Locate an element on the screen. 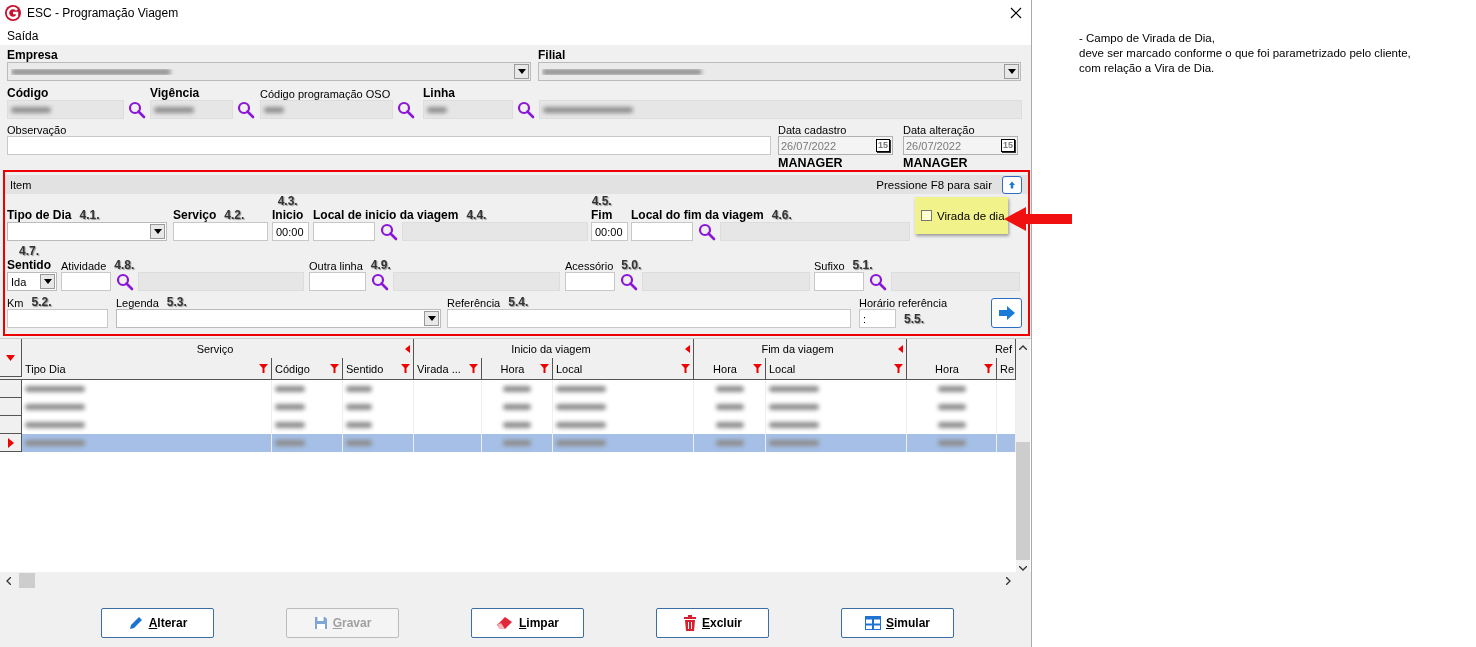  horizontal-scrollbar is located at coordinates (515, 580).